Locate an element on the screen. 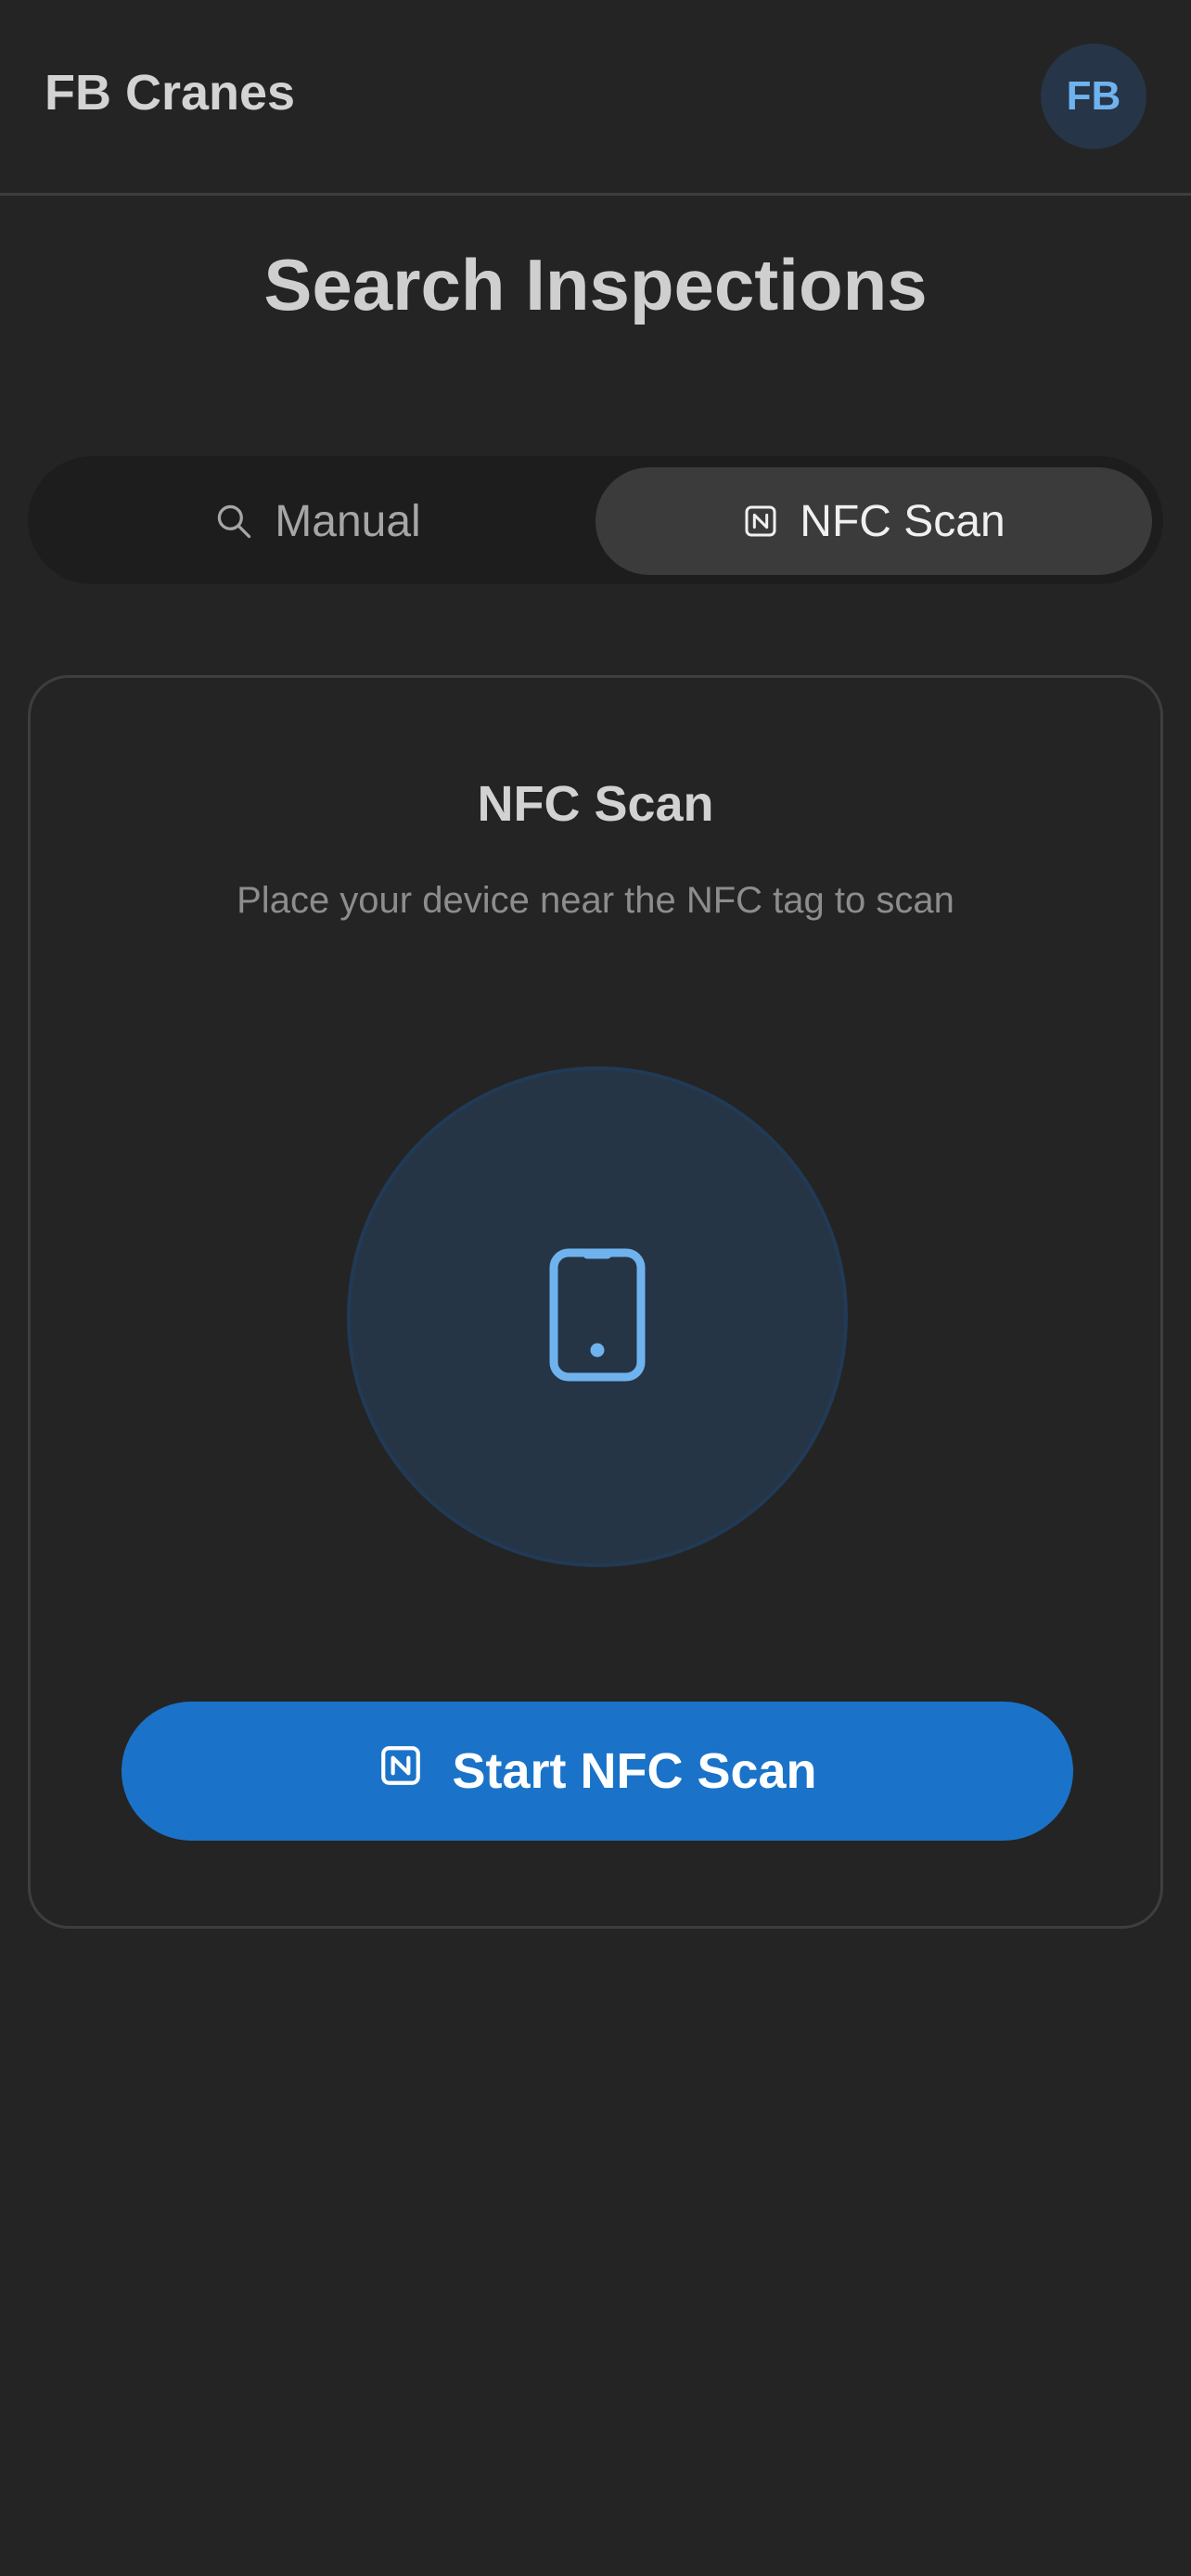 Image resolution: width=1191 pixels, height=2576 pixels. tab-manual: Manual is located at coordinates (317, 521).